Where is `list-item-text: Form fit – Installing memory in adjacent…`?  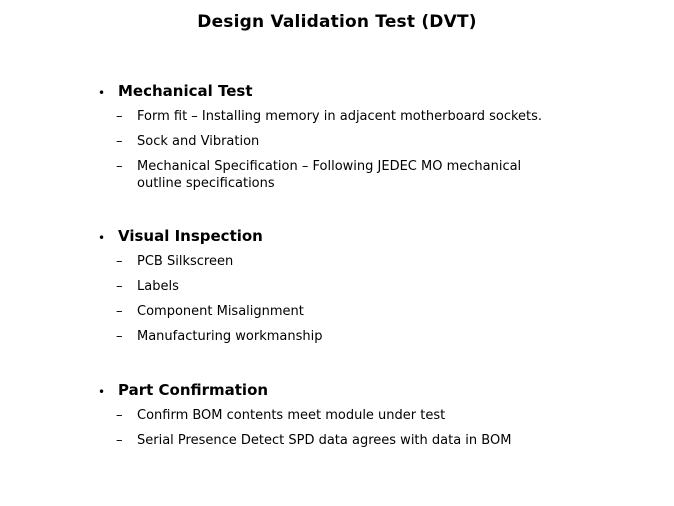
list-item-text: Form fit – Installing memory in adjacent… is located at coordinates (340, 116).